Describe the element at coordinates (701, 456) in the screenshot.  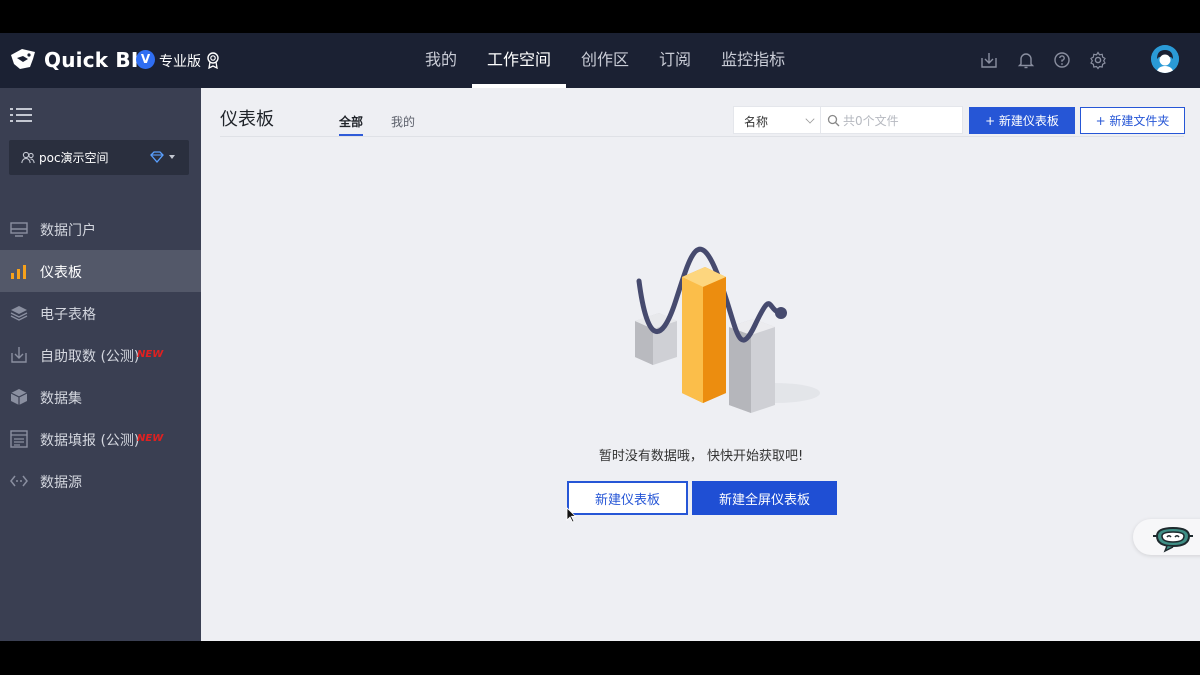
I see `empty-state-message: 暂时没有数据哦， 快快开始获取吧!` at that location.